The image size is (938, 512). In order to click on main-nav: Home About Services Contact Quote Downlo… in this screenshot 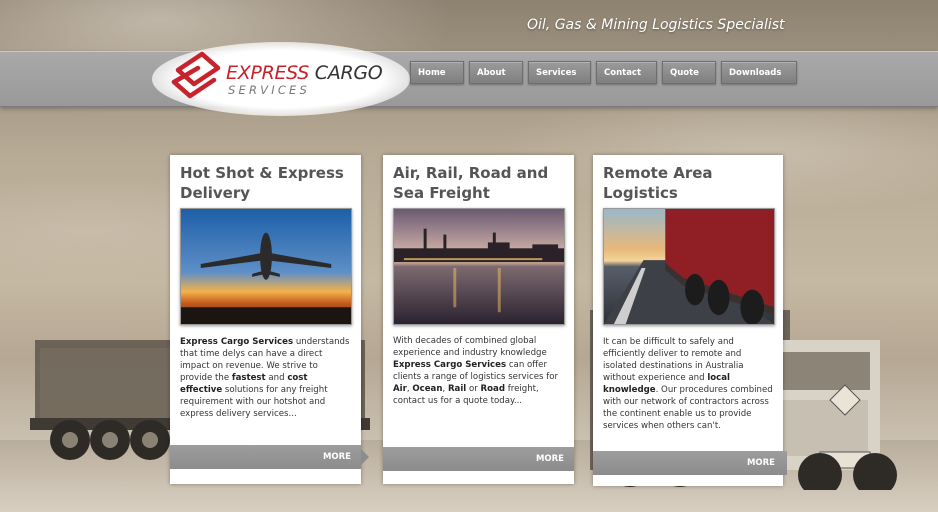, I will do `click(603, 72)`.